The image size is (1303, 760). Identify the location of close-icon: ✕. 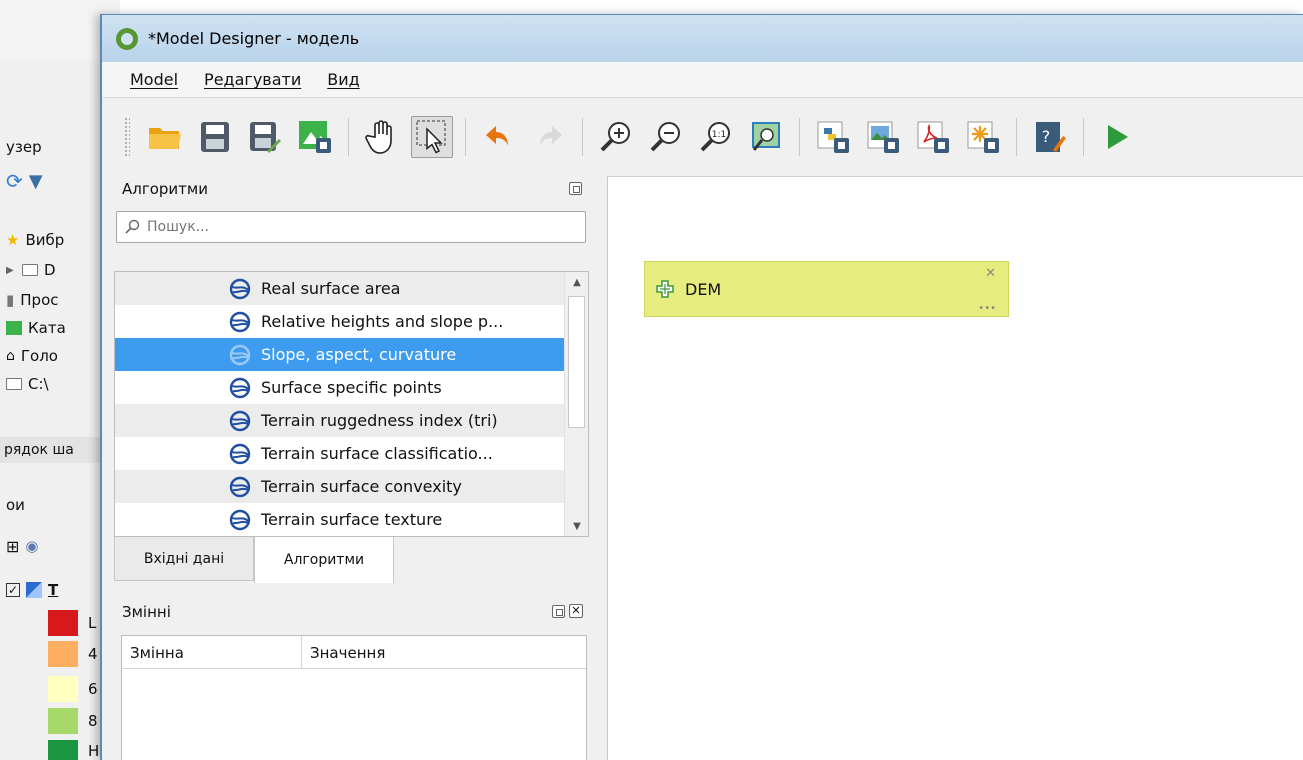
(576, 611).